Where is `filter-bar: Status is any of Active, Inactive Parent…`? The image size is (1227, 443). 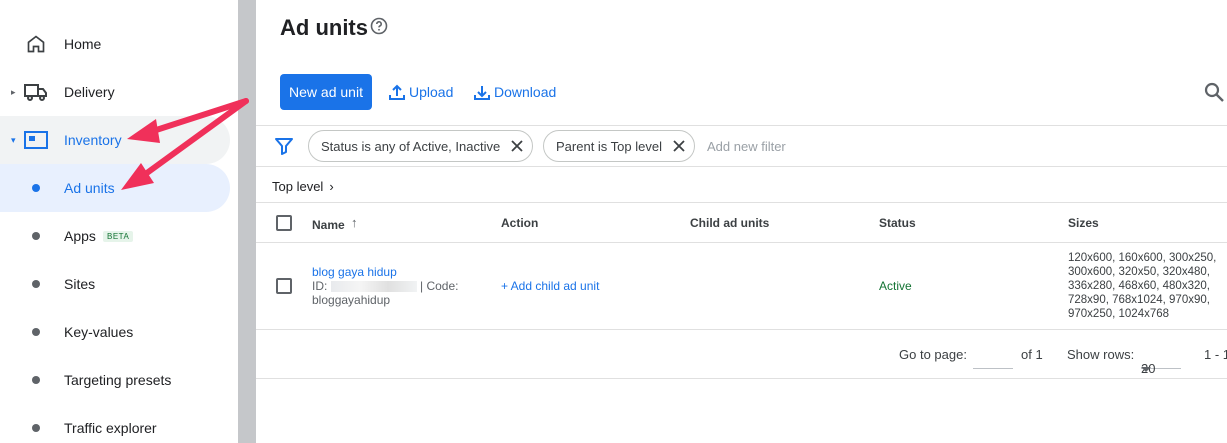 filter-bar: Status is any of Active, Inactive Parent… is located at coordinates (741, 145).